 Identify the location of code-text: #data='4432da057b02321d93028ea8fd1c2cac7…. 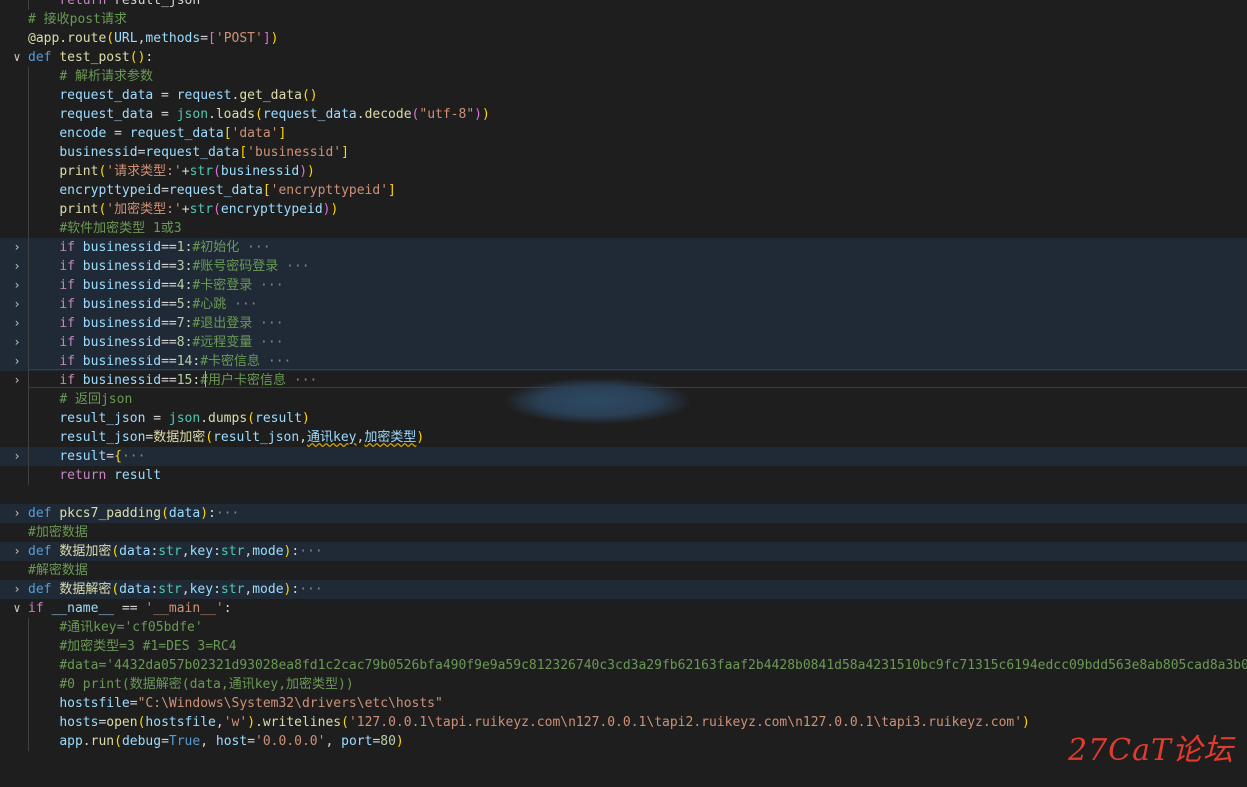
(637, 665).